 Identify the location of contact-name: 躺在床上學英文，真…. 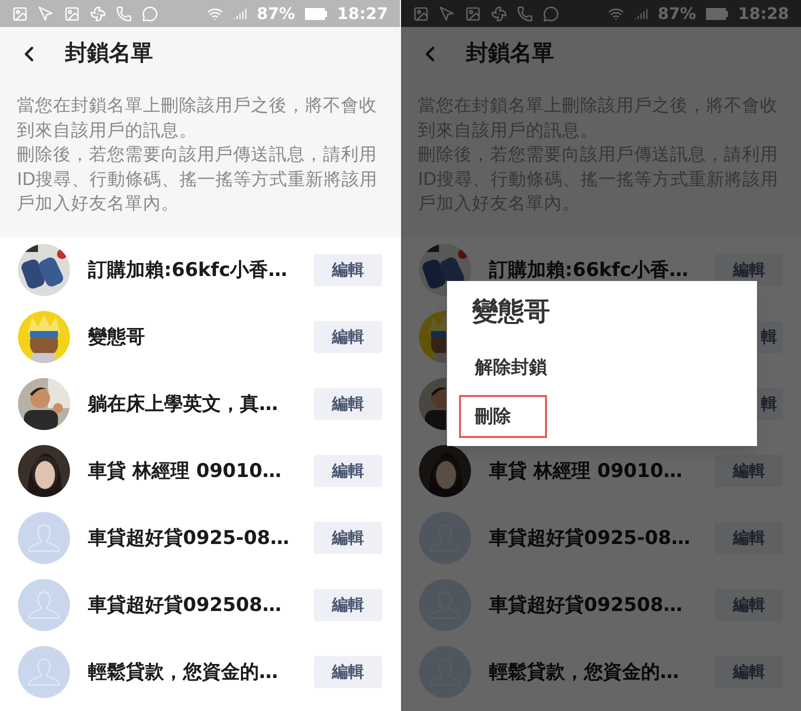
(183, 404).